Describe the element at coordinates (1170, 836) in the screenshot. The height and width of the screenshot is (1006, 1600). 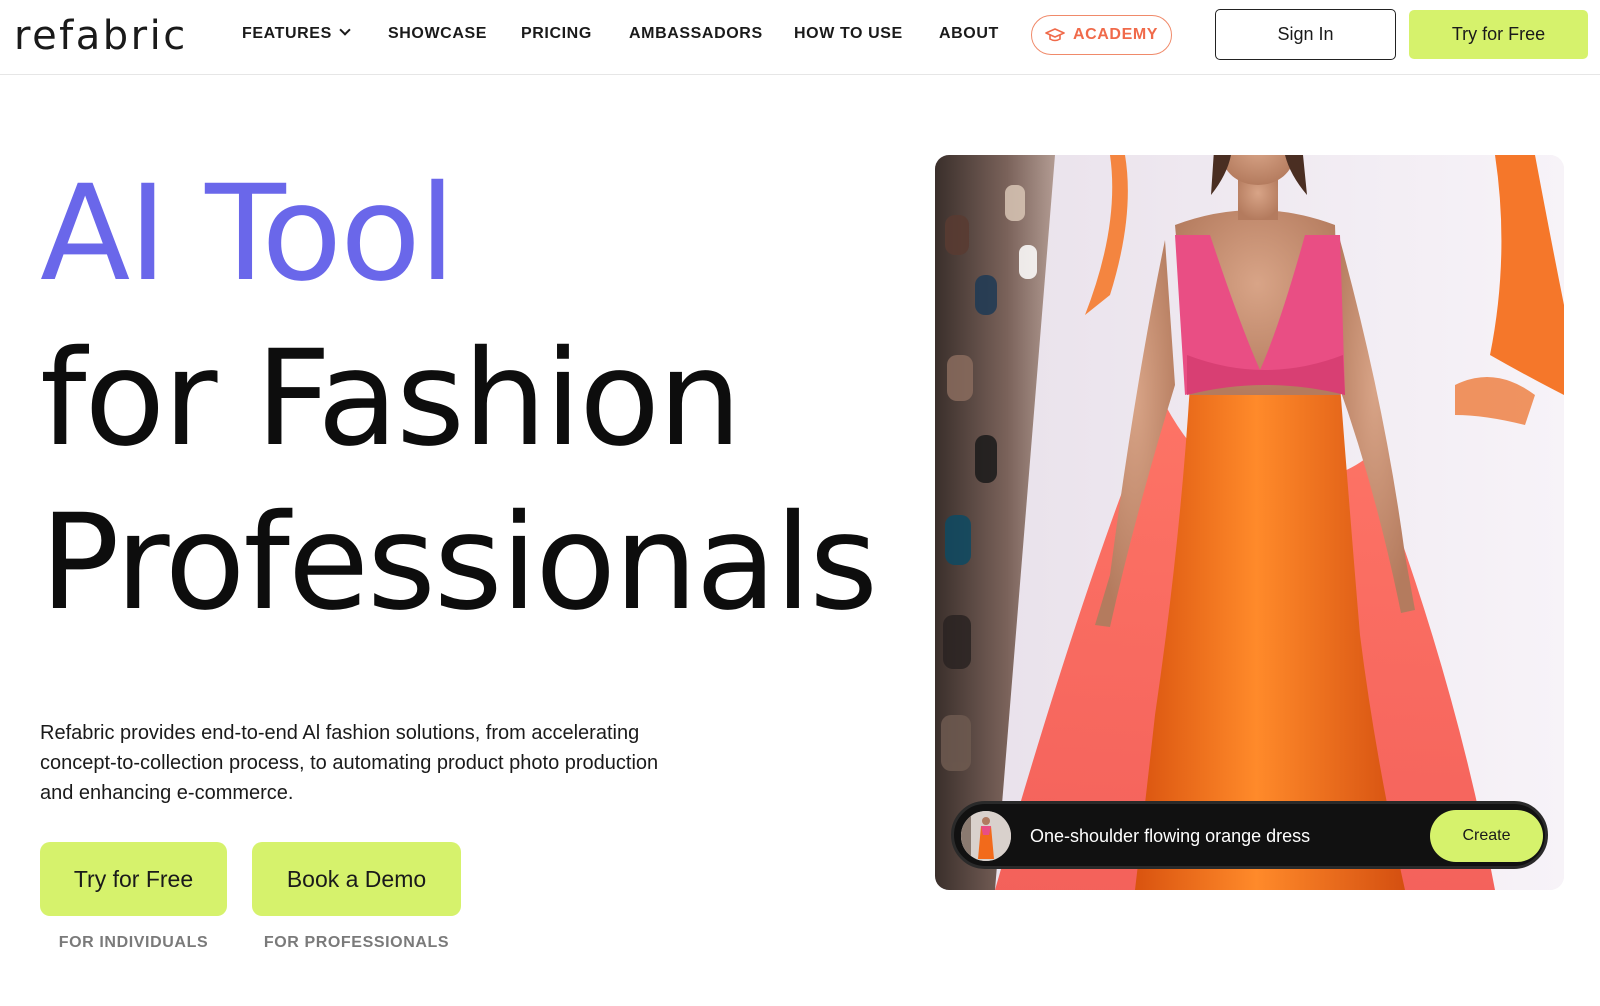
I see `prompt-text: One-shoulder flowing orange dress` at that location.